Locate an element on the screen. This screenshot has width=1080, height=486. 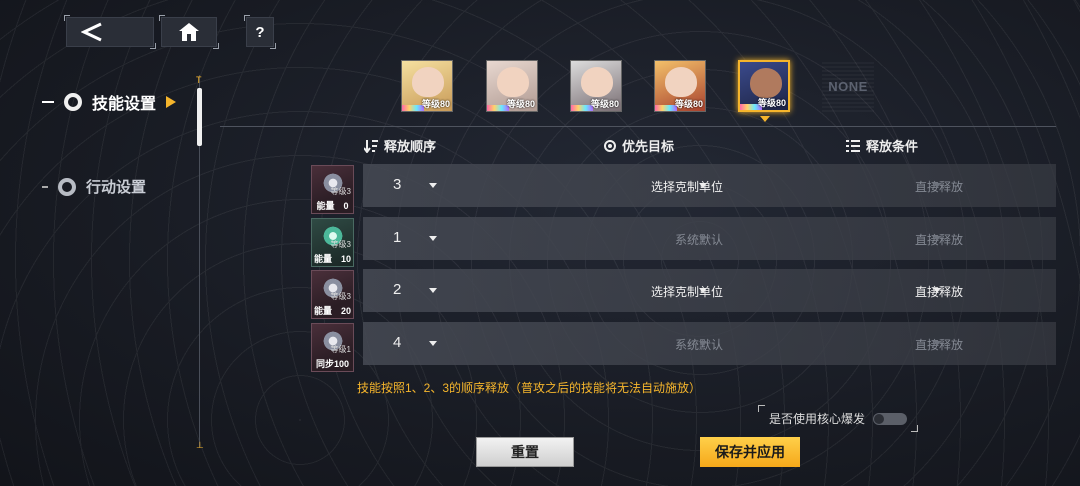
skill-icon-3: 等级3 能量 20 is located at coordinates (332, 294).